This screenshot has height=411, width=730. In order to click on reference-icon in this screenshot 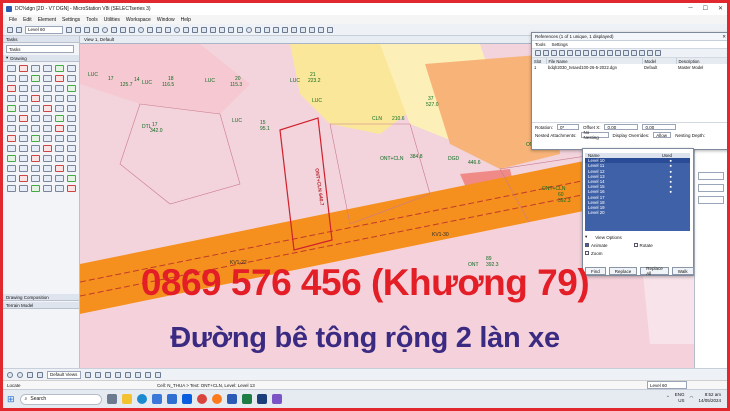, I will do `click(285, 29)`.